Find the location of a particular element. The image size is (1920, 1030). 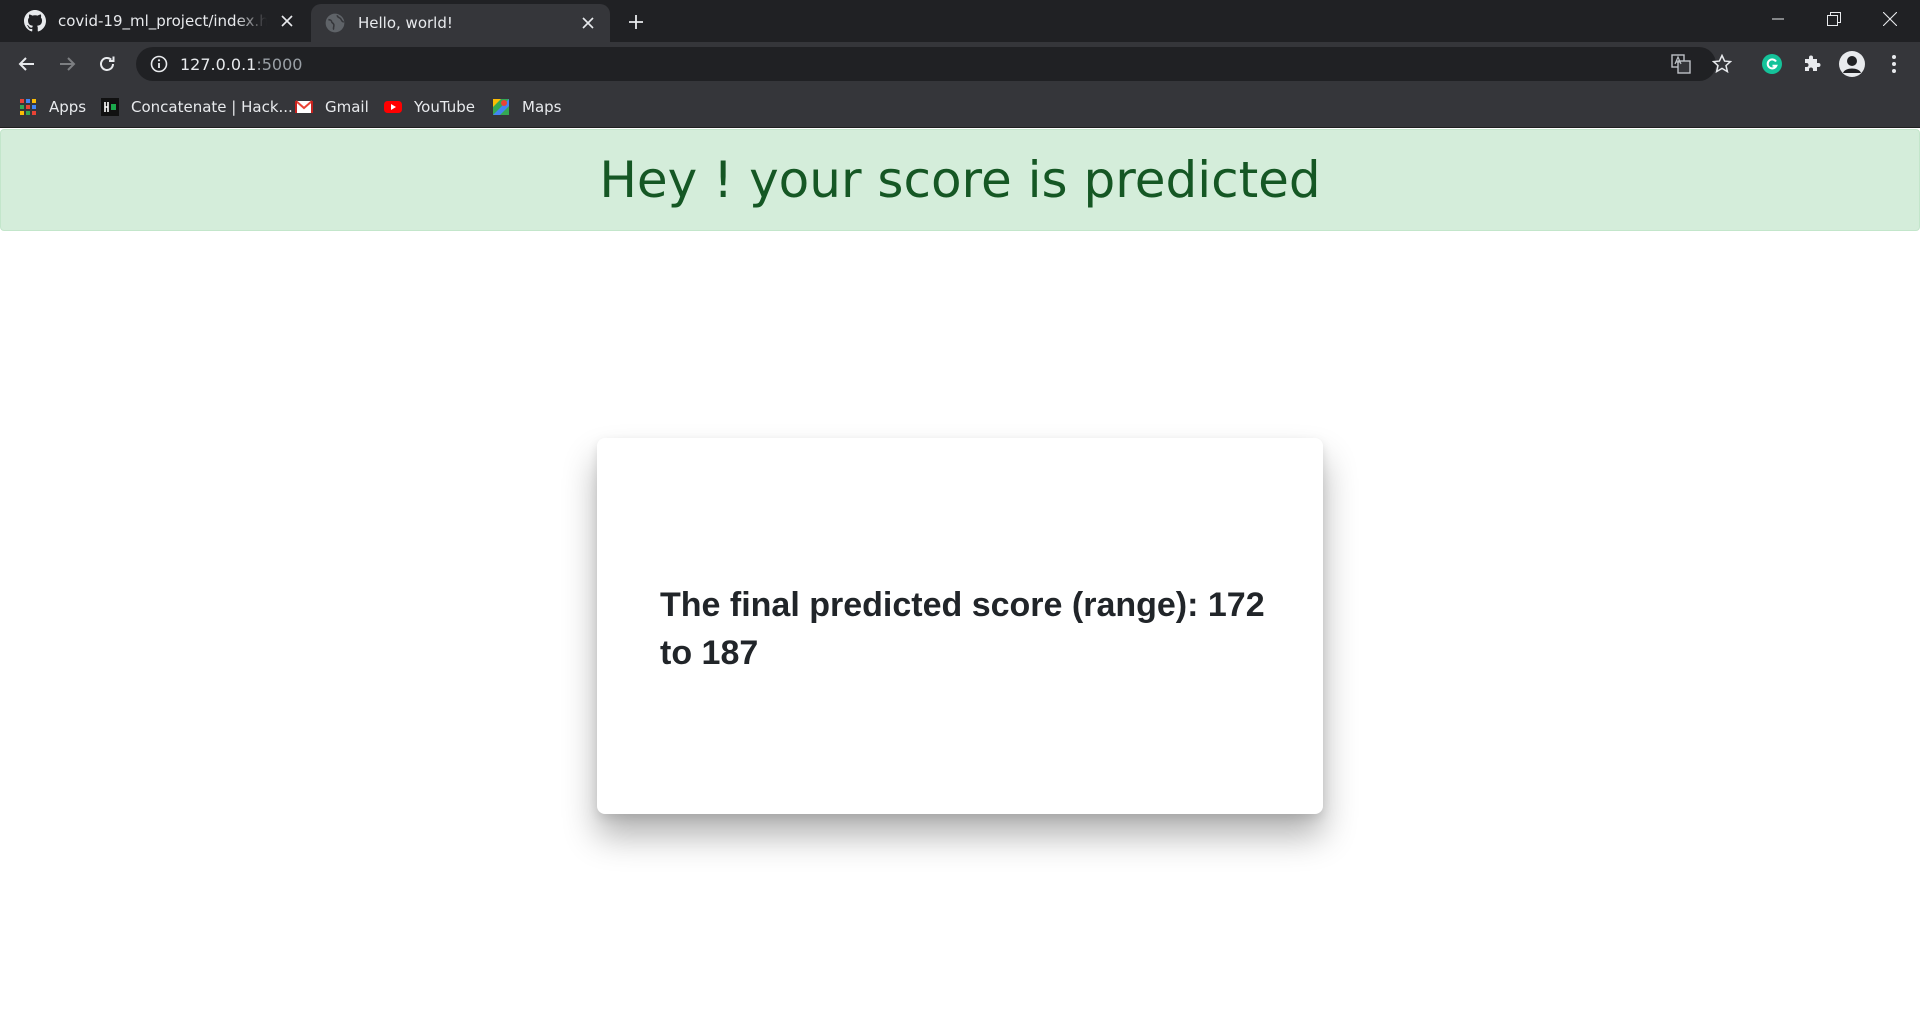

url-host: 127.0.0.1 is located at coordinates (218, 64).